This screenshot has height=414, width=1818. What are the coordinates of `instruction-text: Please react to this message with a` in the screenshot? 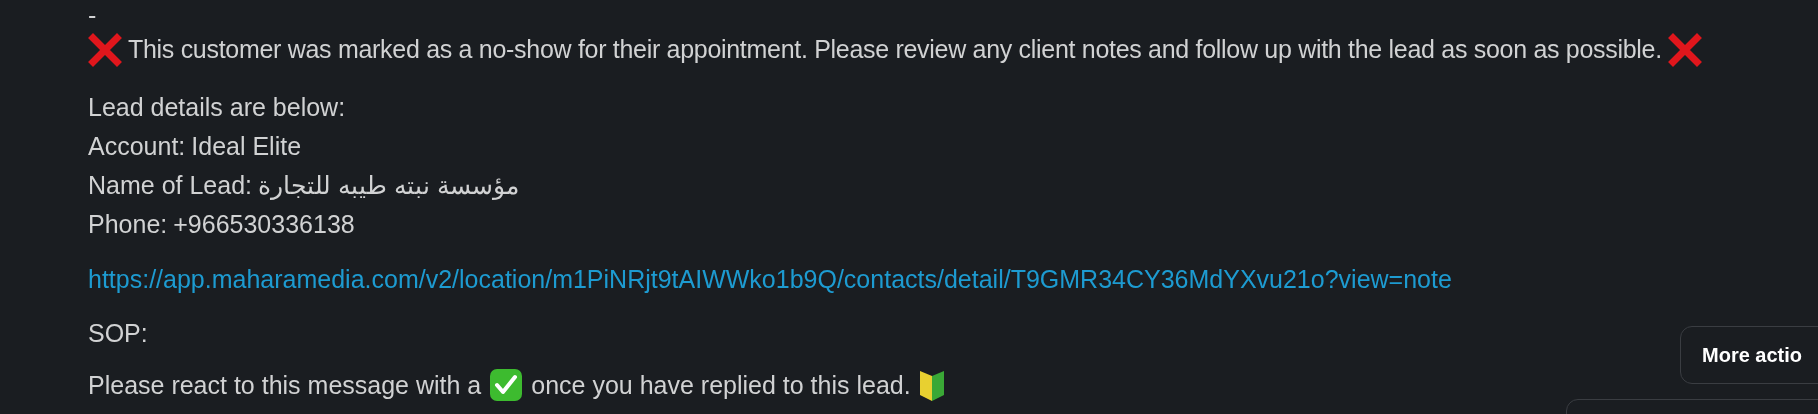 It's located at (285, 385).